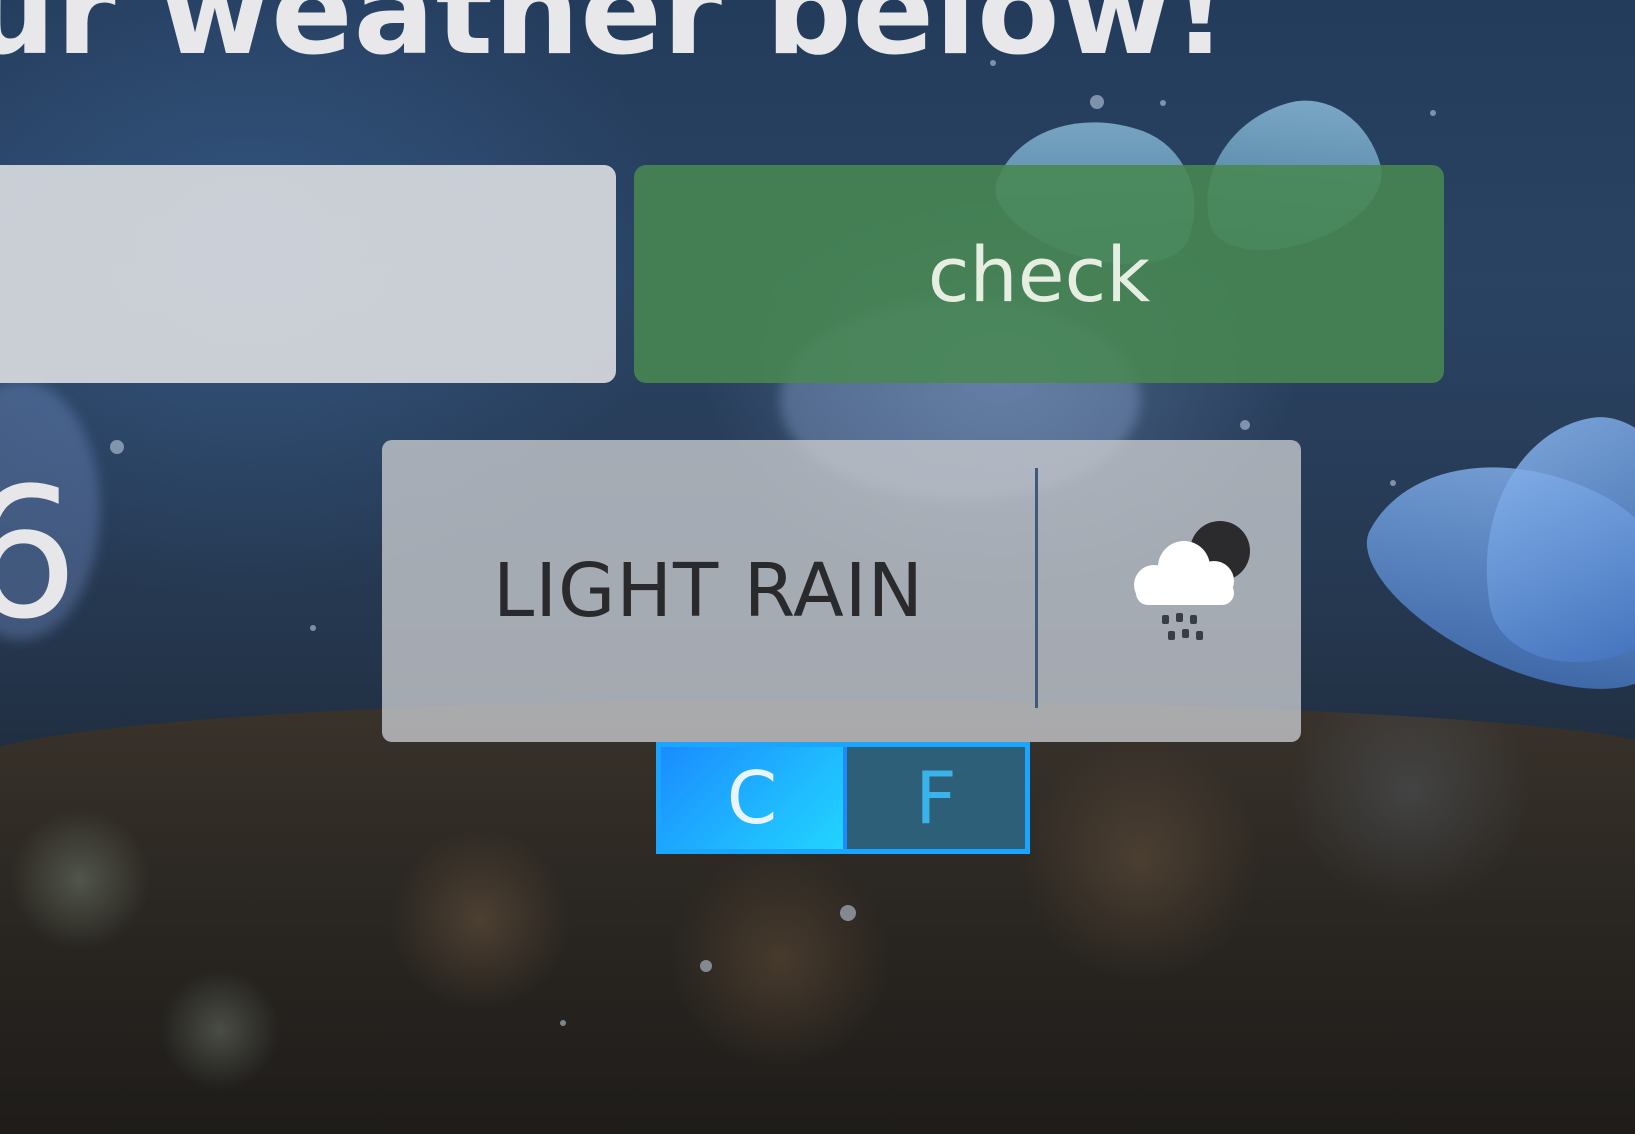 This screenshot has height=1134, width=1635. Describe the element at coordinates (934, 798) in the screenshot. I see `fahrenheit-button: F` at that location.